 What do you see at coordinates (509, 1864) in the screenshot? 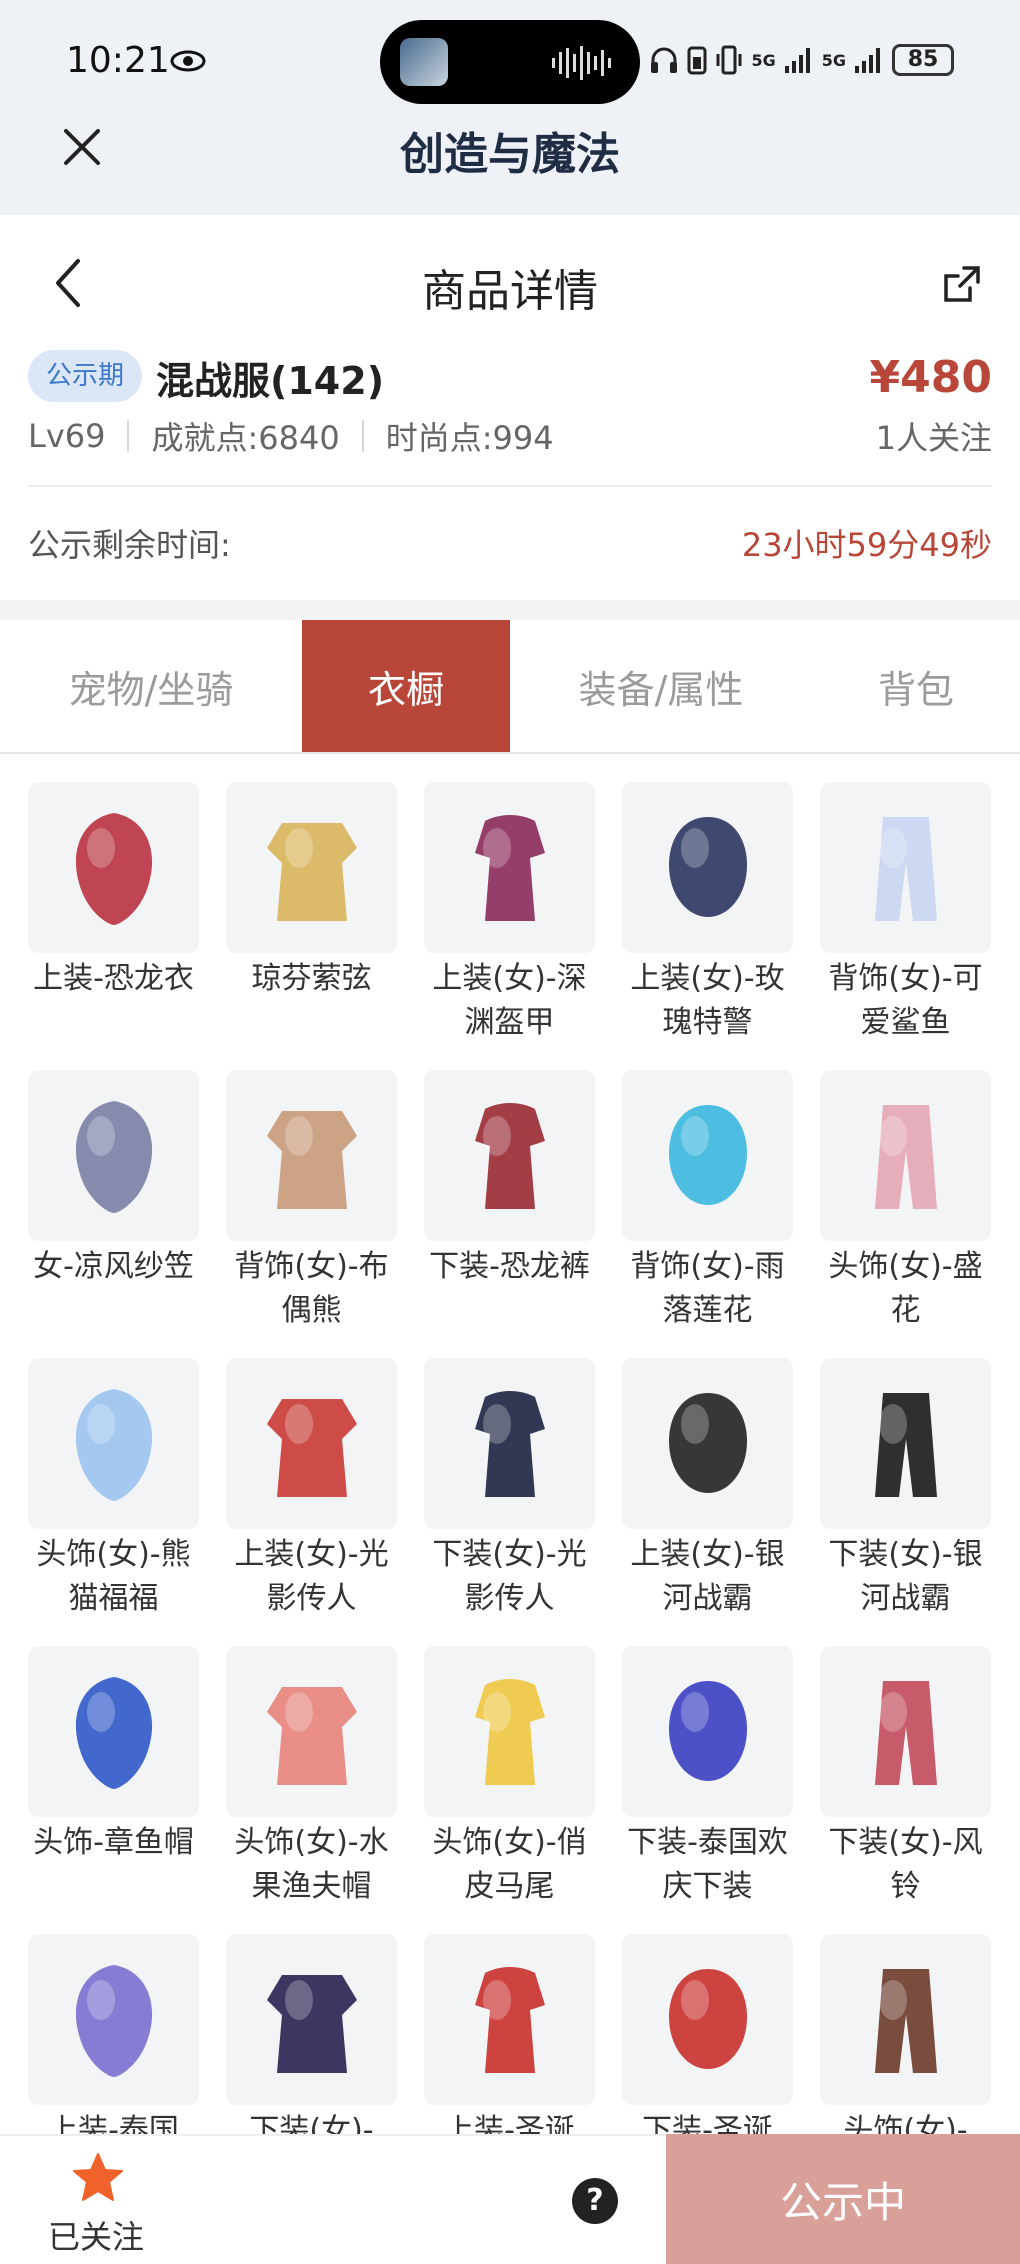
I see `item-name: 头饰(女)-俏皮马尾` at bounding box center [509, 1864].